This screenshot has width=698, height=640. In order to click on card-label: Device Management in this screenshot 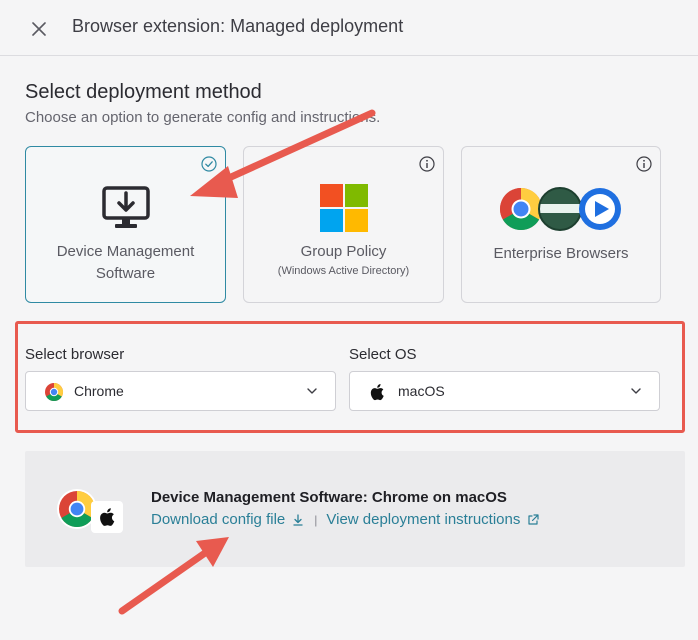, I will do `click(125, 251)`.